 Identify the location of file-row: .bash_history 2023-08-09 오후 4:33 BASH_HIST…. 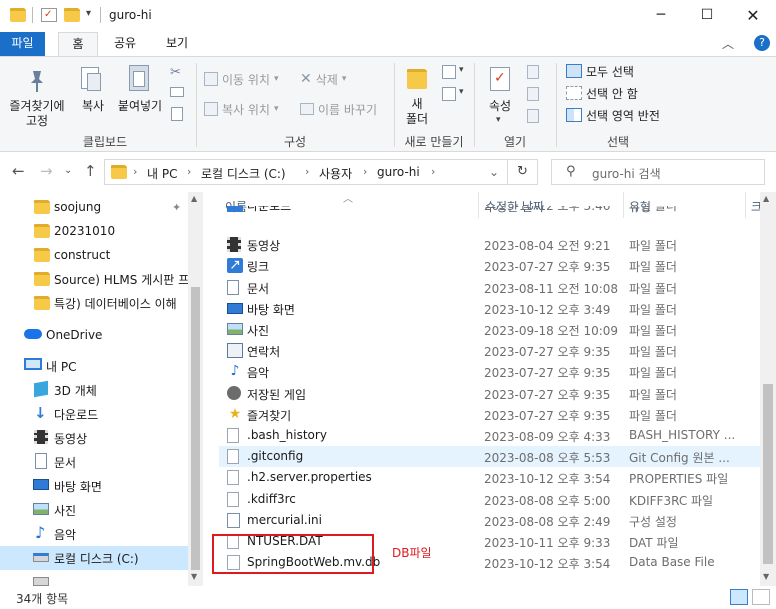
(490, 435).